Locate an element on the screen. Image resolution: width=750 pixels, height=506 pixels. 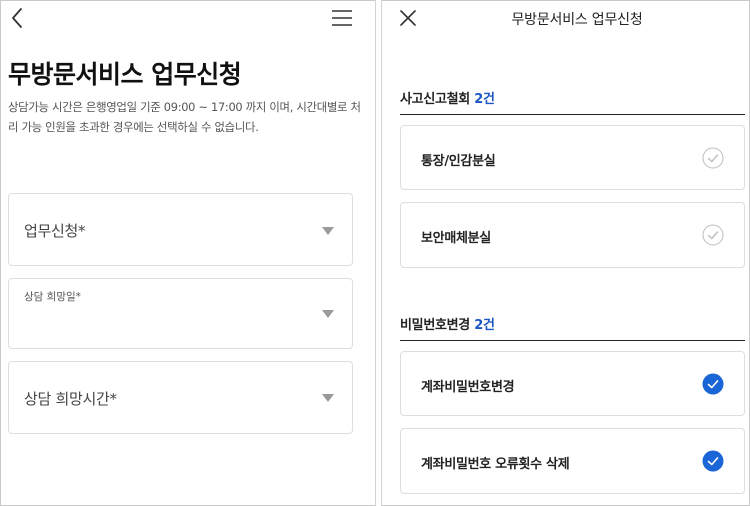
option-account-password-change: 계좌비밀번호변경 is located at coordinates (572, 383).